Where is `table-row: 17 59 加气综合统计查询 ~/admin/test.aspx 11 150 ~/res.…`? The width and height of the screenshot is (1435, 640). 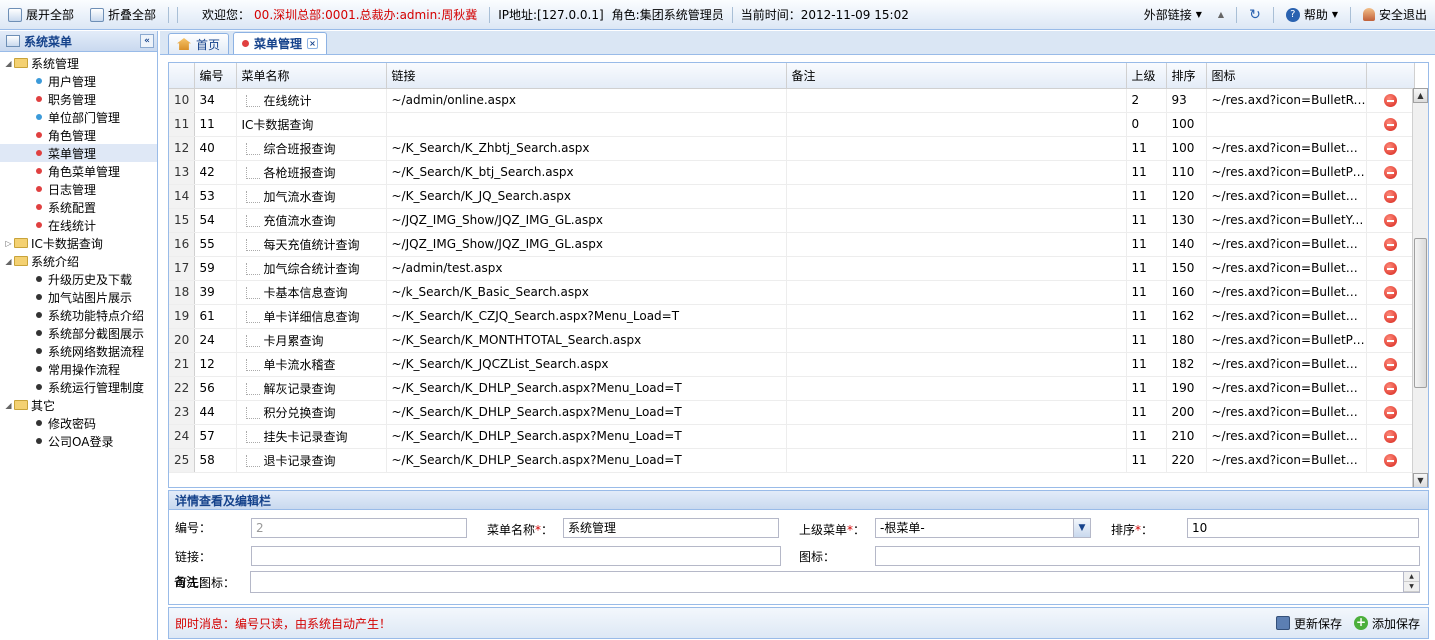
table-row: 17 59 加气综合统计查询 ~/admin/test.aspx 11 150 ~/res.… is located at coordinates (792, 268).